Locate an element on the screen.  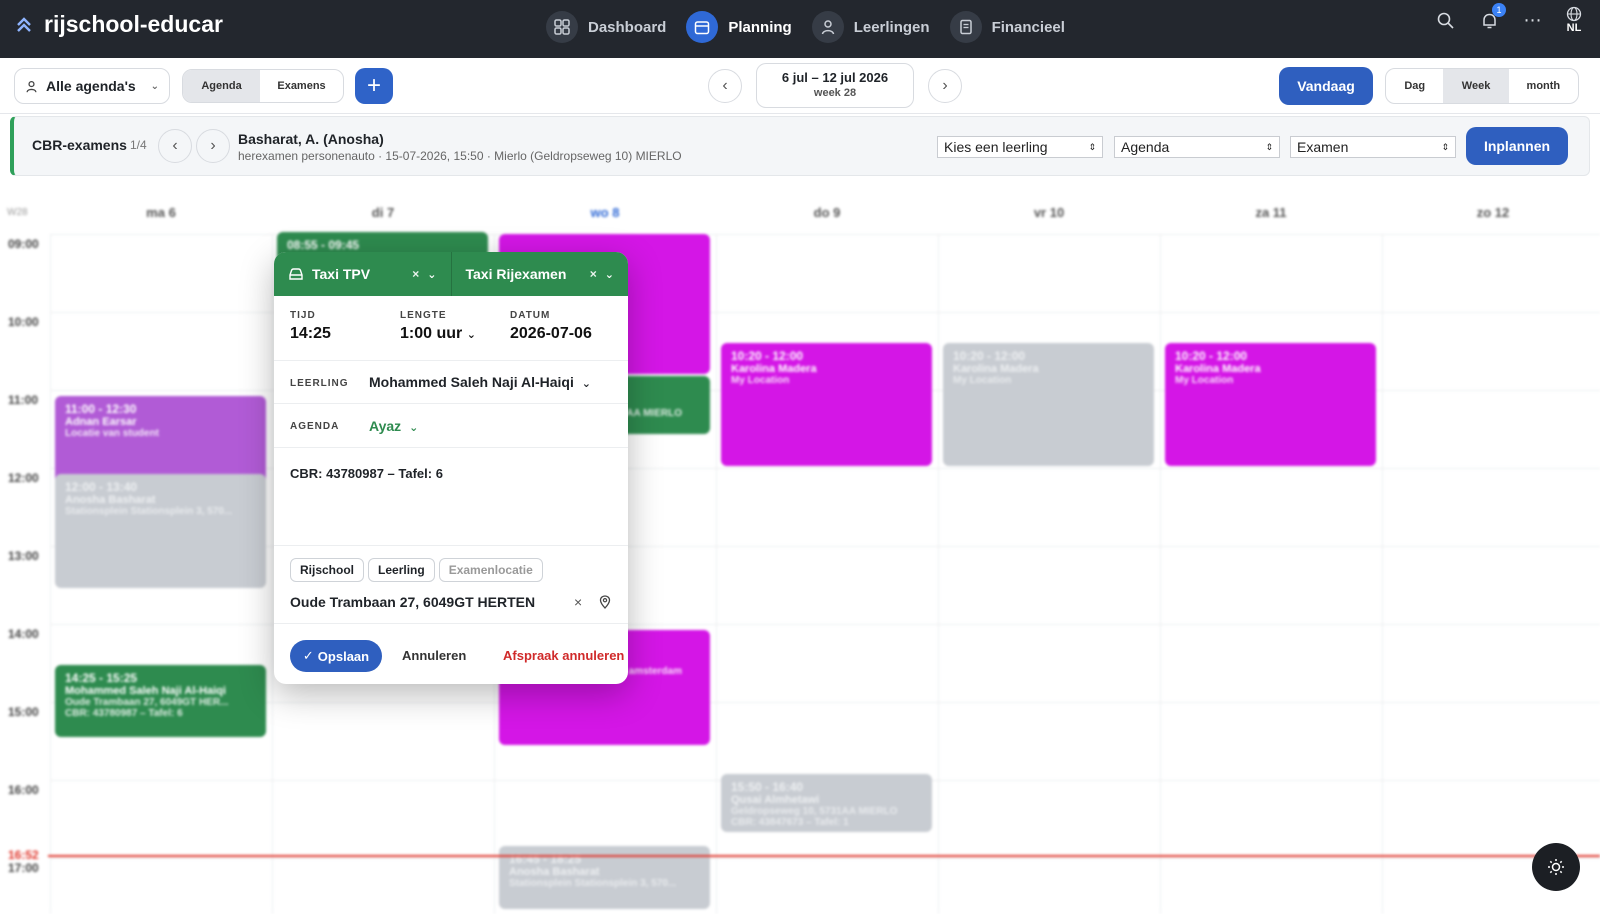
location-source-chips: Rijschool Leerling Examenlocatie is located at coordinates (418, 570).